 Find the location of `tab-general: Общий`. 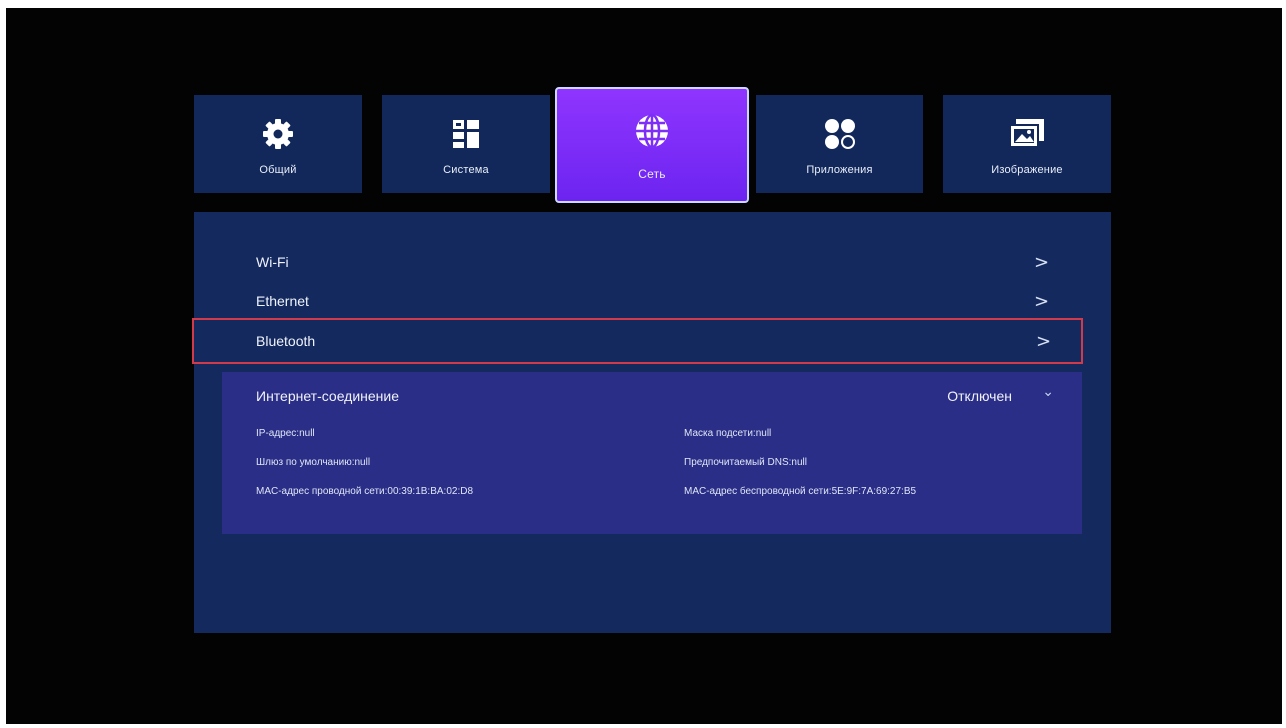

tab-general: Общий is located at coordinates (278, 144).